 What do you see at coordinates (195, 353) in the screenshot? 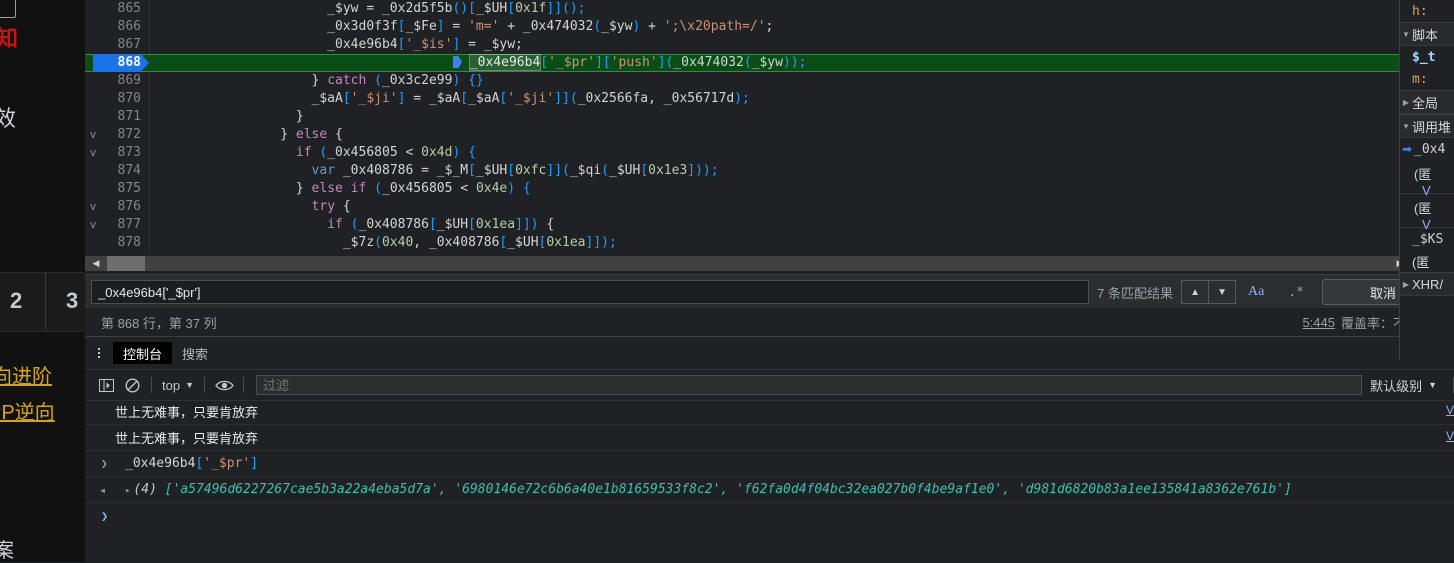
I see `tab-search: 搜索` at bounding box center [195, 353].